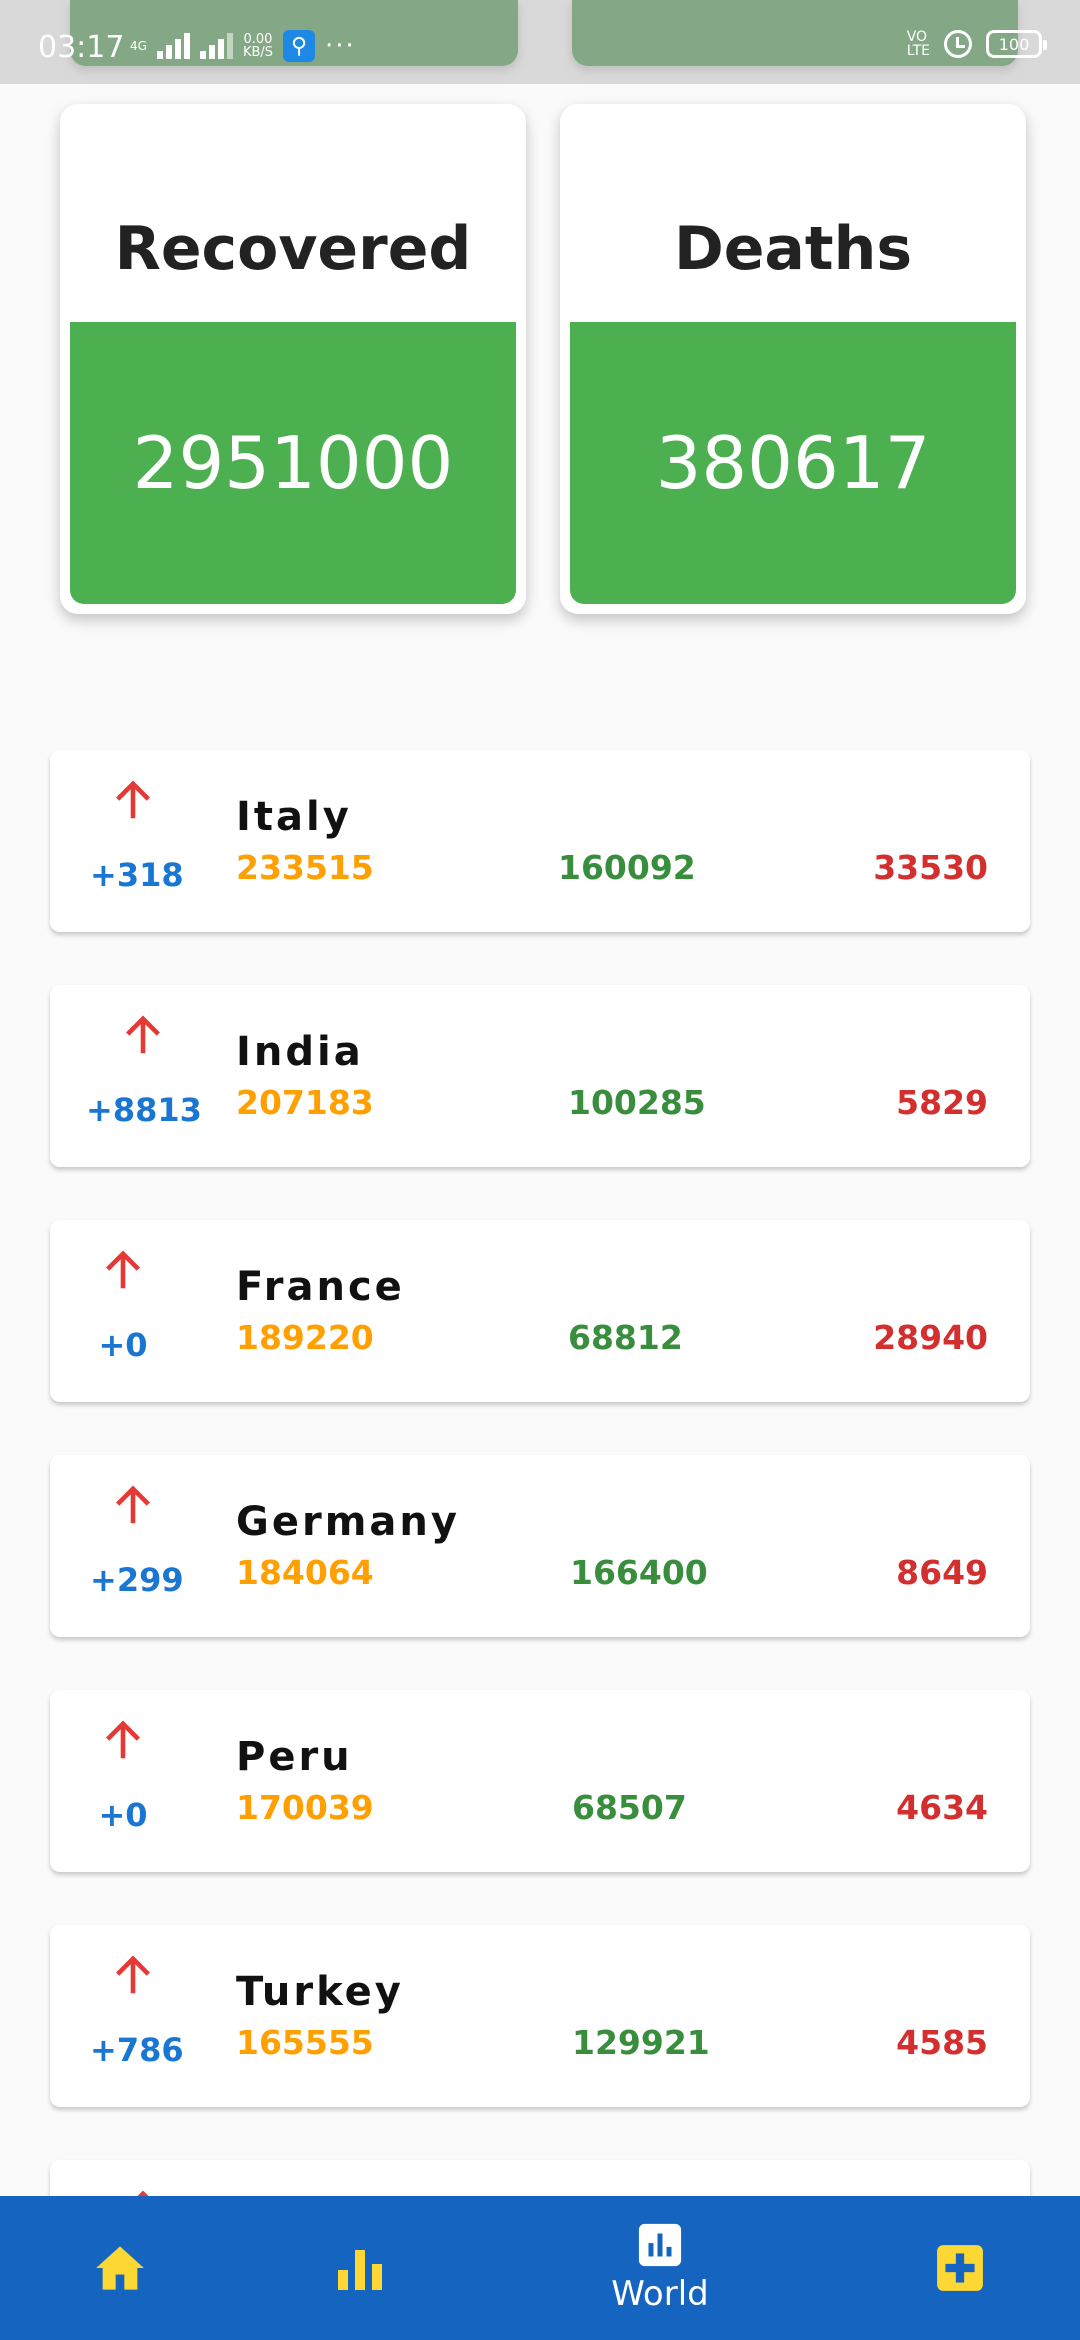 This screenshot has height=2340, width=1080. Describe the element at coordinates (1016, 44) in the screenshot. I see `battery-icon: 100` at that location.